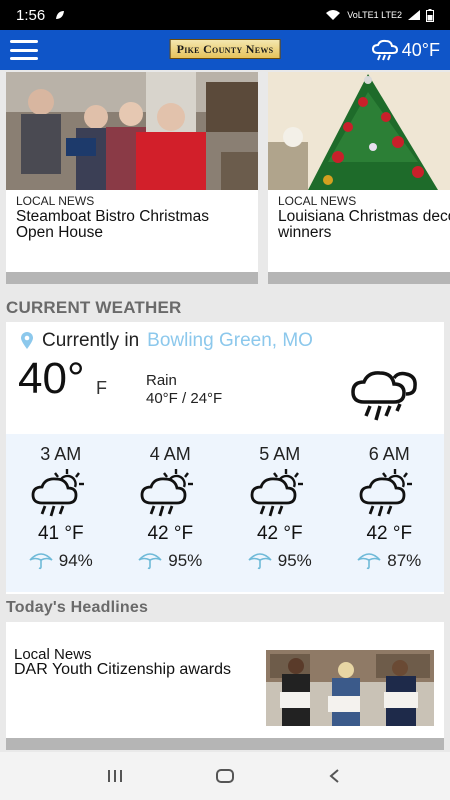  I want to click on system-icons: VoLTE1 LTE2, so click(379, 15).